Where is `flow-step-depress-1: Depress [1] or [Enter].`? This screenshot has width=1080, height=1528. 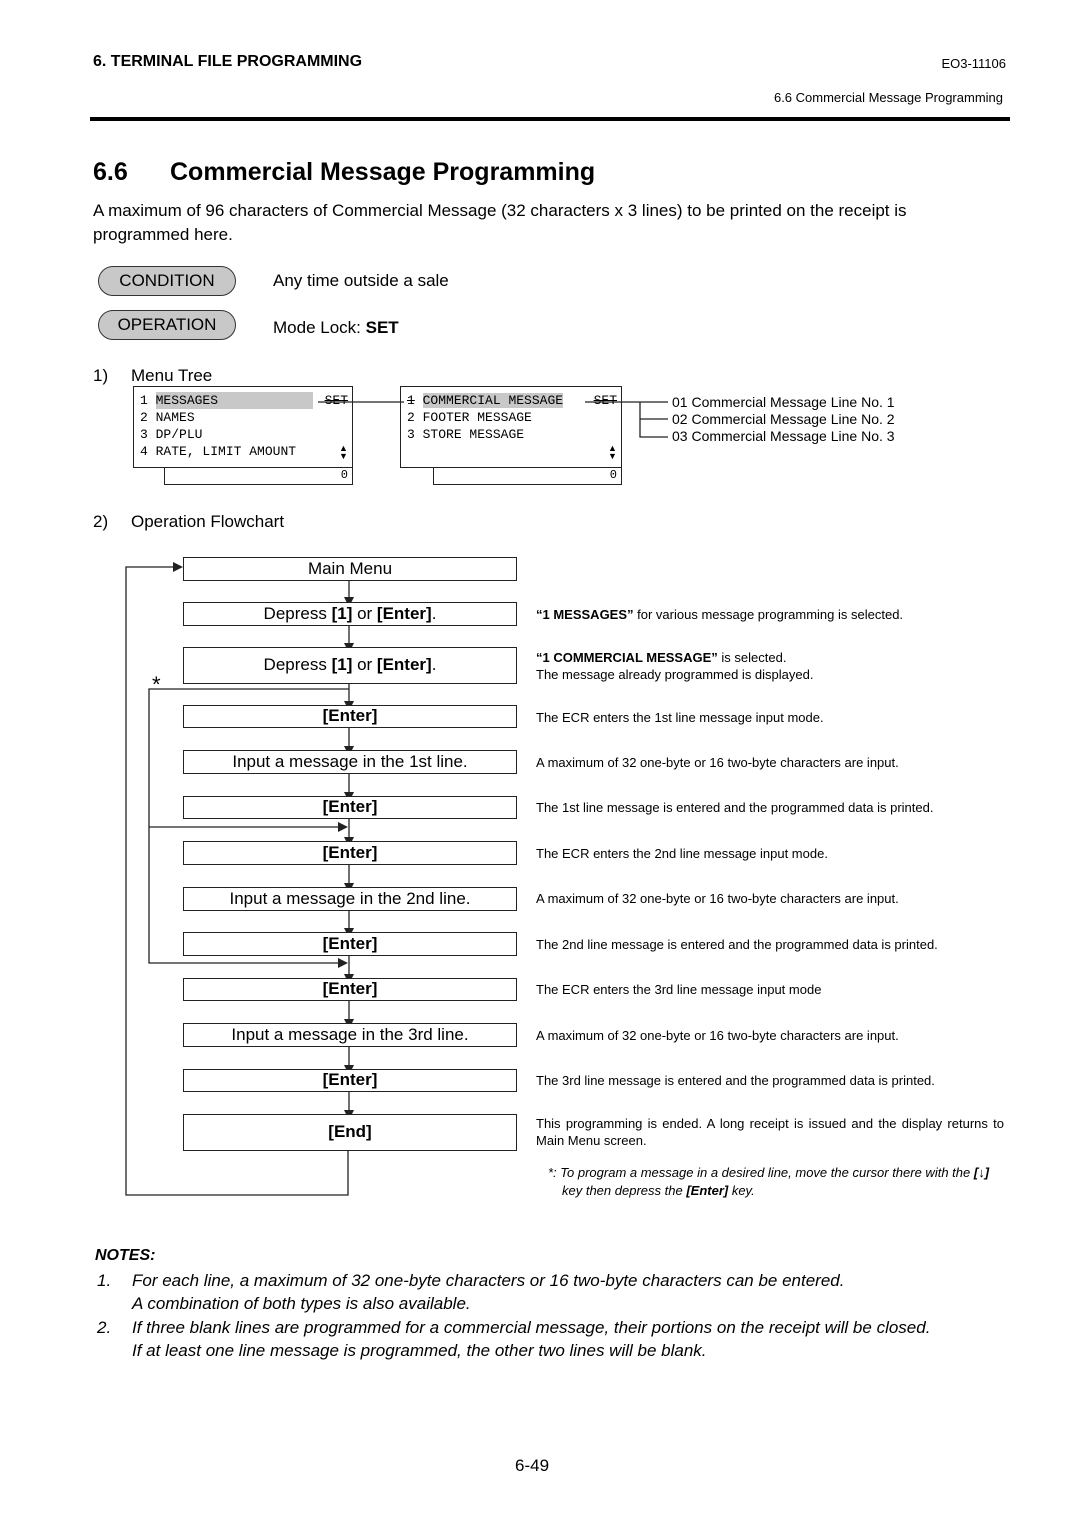 flow-step-depress-1: Depress [1] or [Enter]. is located at coordinates (350, 614).